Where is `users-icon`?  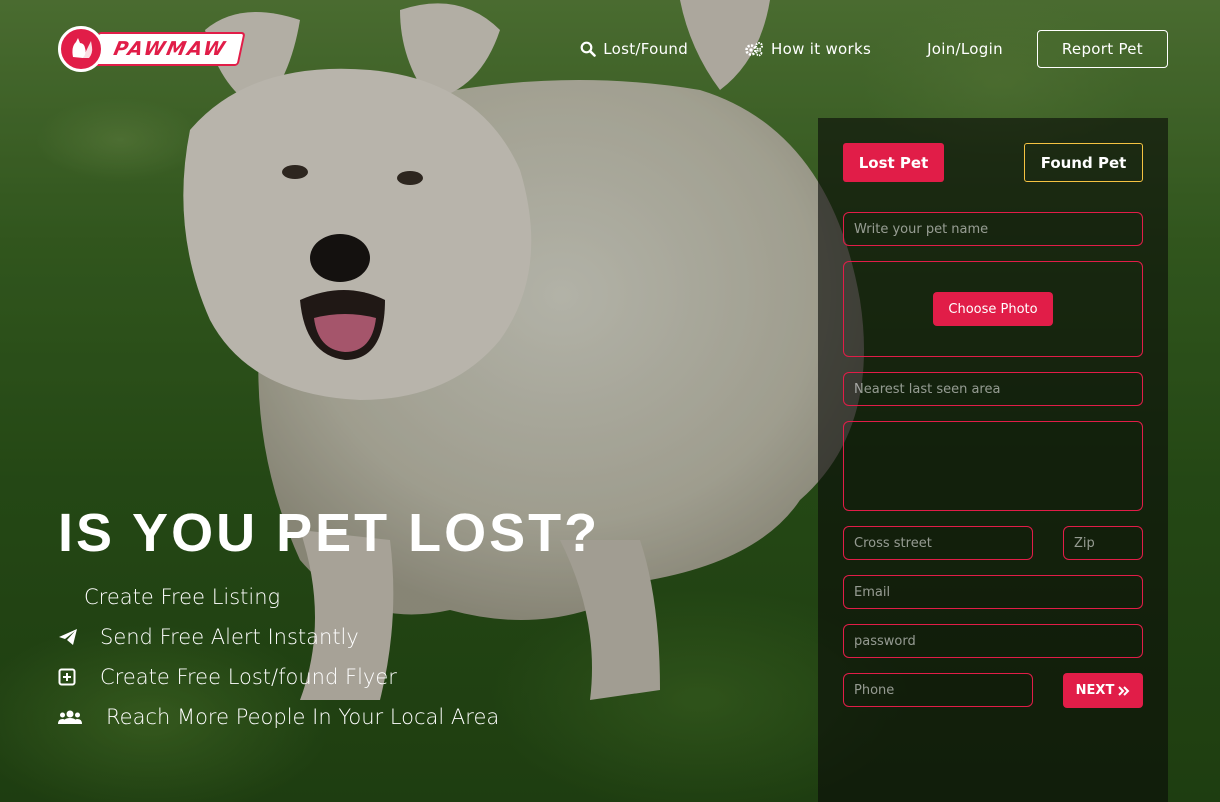
users-icon is located at coordinates (82, 717).